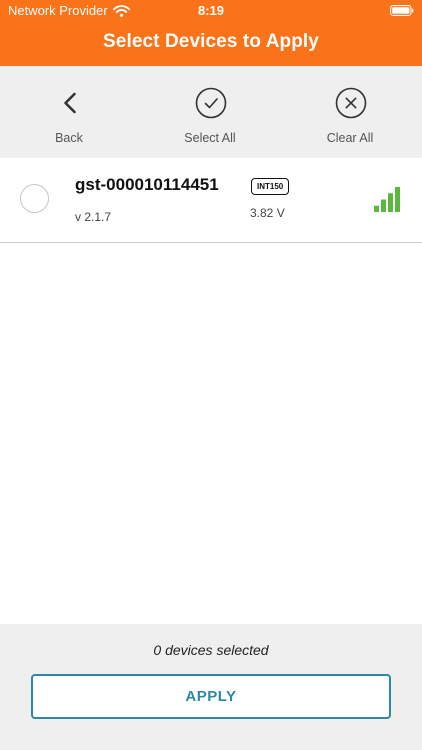 This screenshot has width=422, height=750. I want to click on device-name: gst-000010114451, so click(147, 184).